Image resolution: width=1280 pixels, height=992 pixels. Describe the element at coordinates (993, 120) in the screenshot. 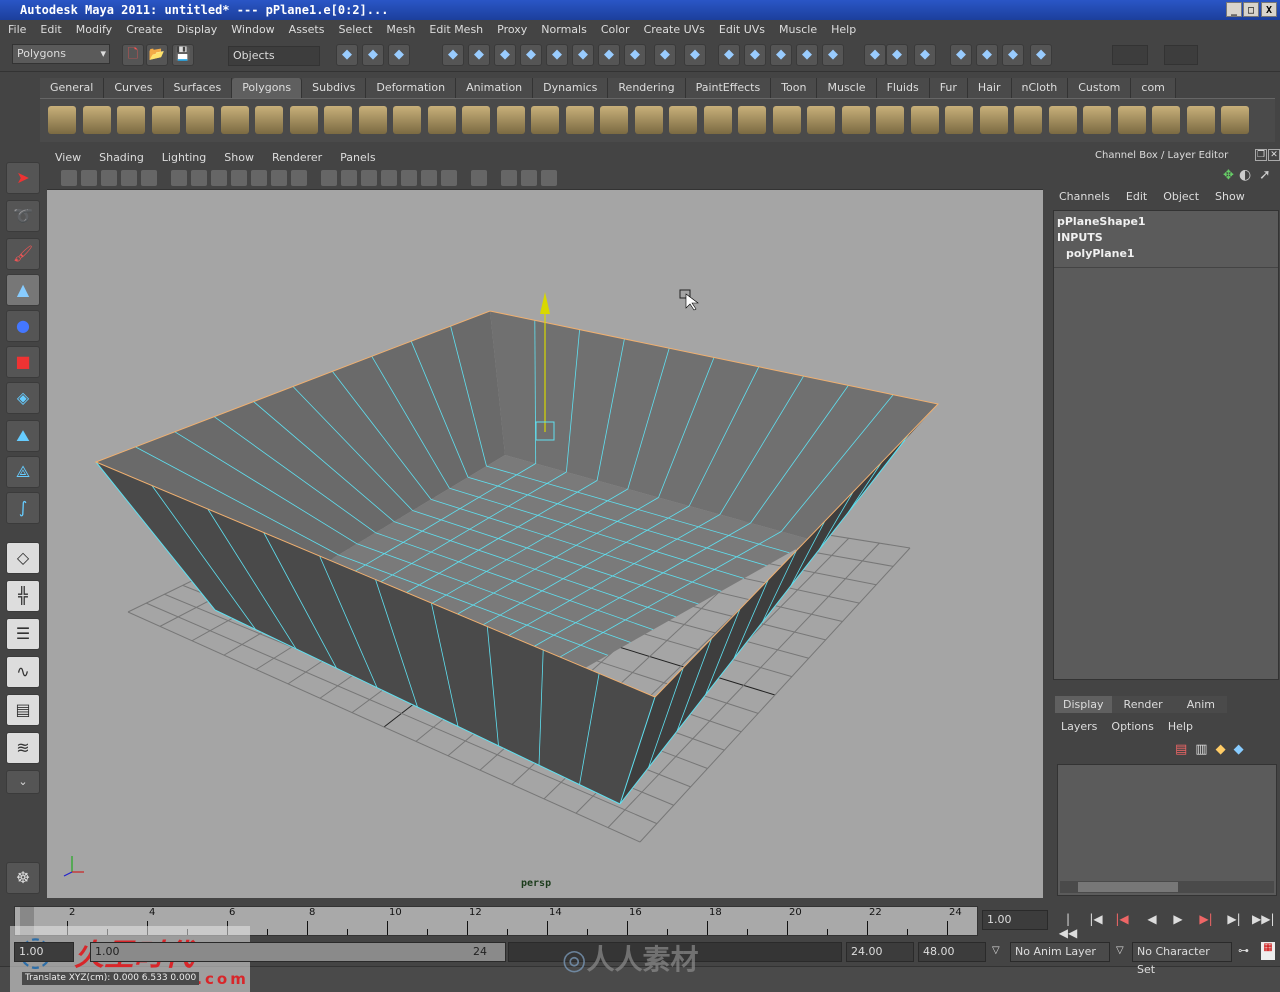

I see `sculpt-icon` at that location.